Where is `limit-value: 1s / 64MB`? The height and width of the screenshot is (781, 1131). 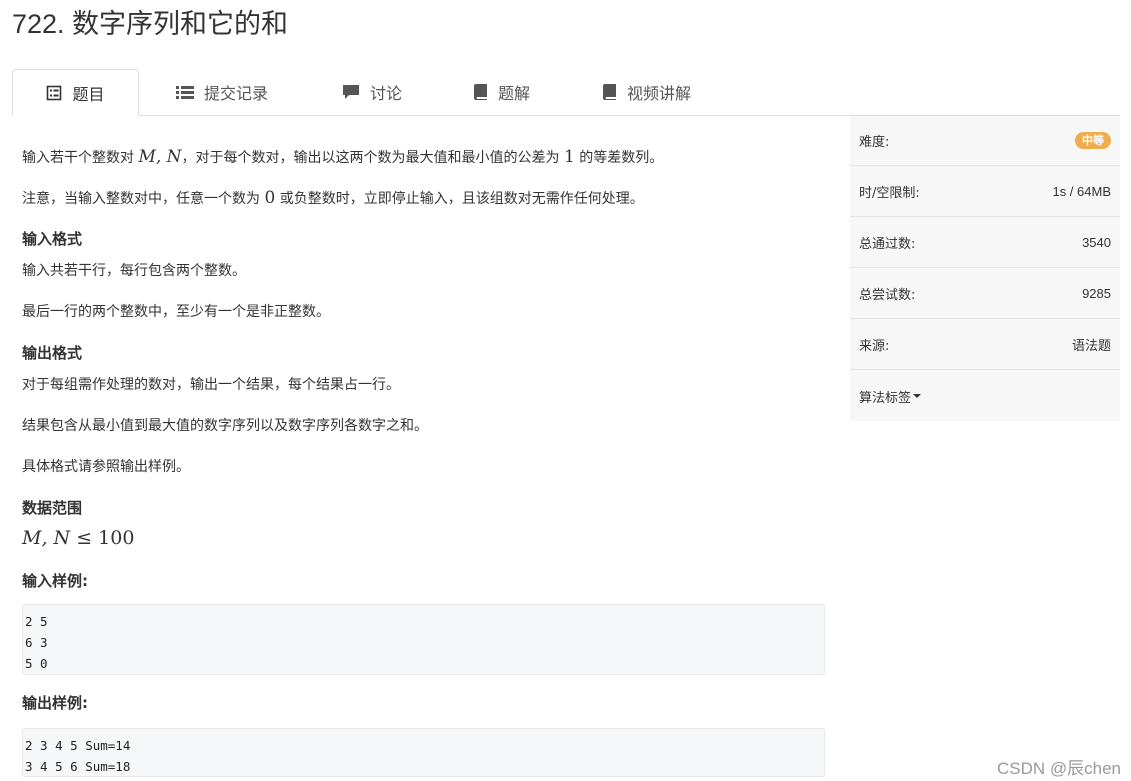 limit-value: 1s / 64MB is located at coordinates (1081, 191).